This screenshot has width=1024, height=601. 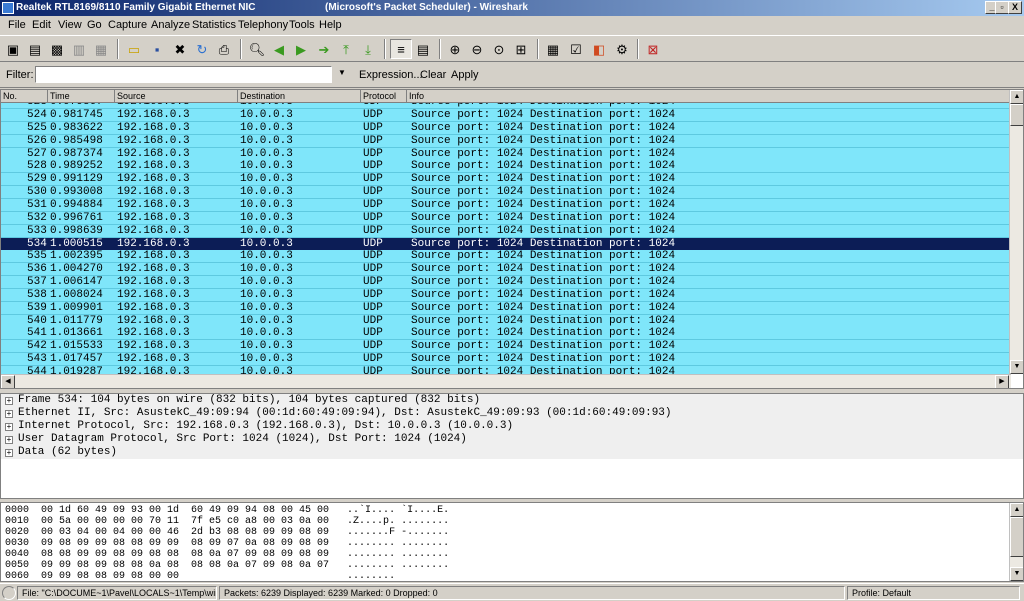 What do you see at coordinates (79, 49) in the screenshot?
I see `stop-capture-icon: ▥` at bounding box center [79, 49].